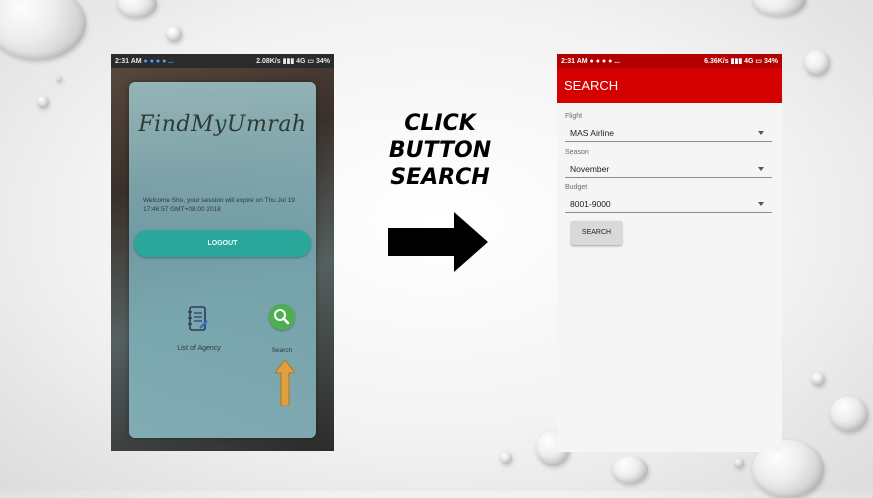  What do you see at coordinates (716, 61) in the screenshot?
I see `status-speed: 6.36K/s` at bounding box center [716, 61].